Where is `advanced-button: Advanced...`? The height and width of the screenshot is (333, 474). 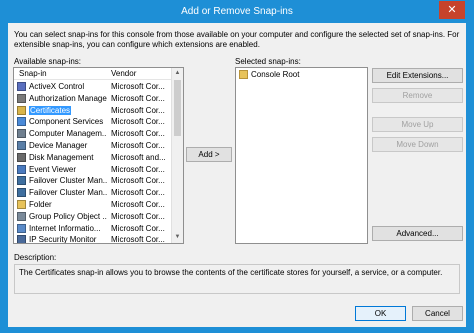
advanced-button: Advanced... is located at coordinates (417, 233).